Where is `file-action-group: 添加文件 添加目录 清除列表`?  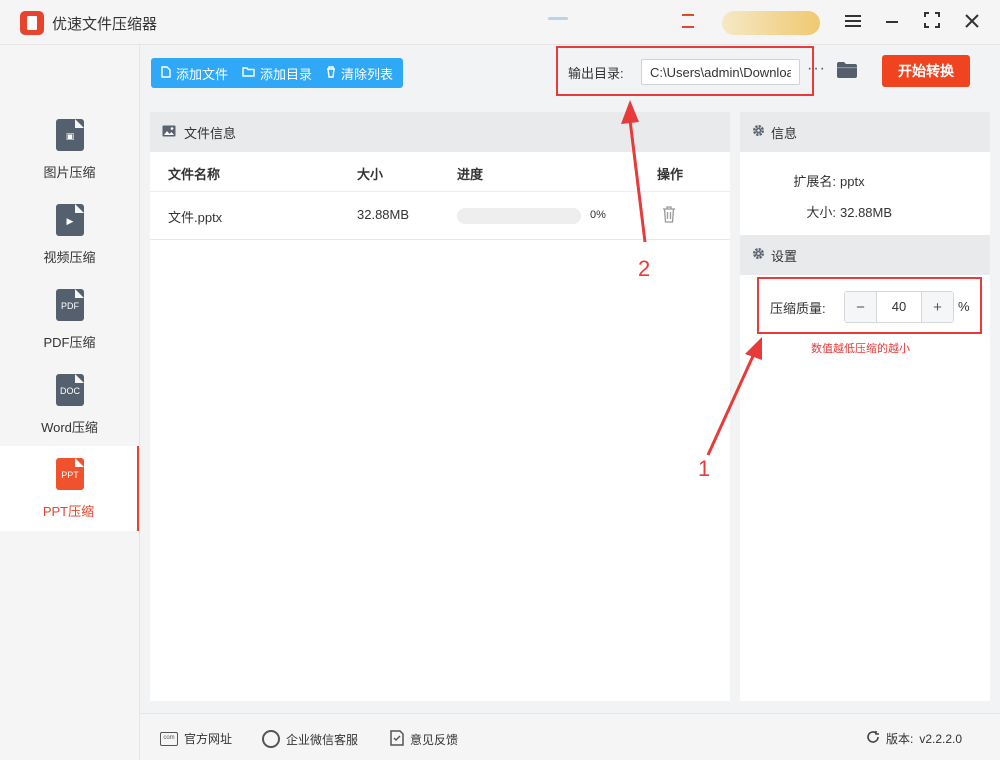
file-action-group: 添加文件 添加目录 清除列表 is located at coordinates (277, 73).